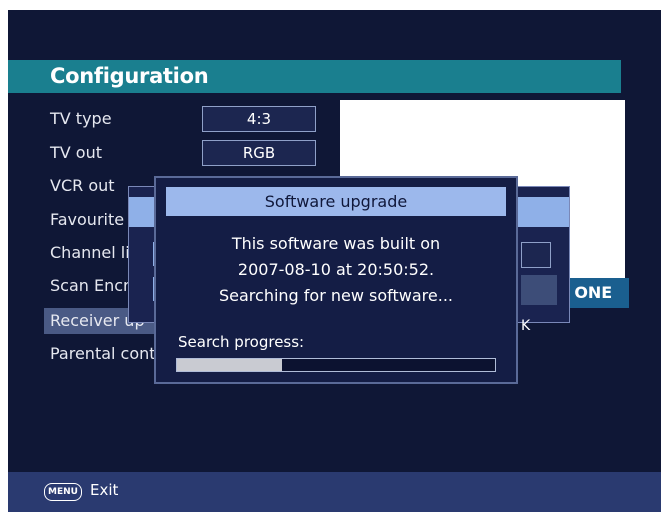 Image resolution: width=669 pixels, height=522 pixels. What do you see at coordinates (241, 342) in the screenshot?
I see `progress-label: Search progress:` at bounding box center [241, 342].